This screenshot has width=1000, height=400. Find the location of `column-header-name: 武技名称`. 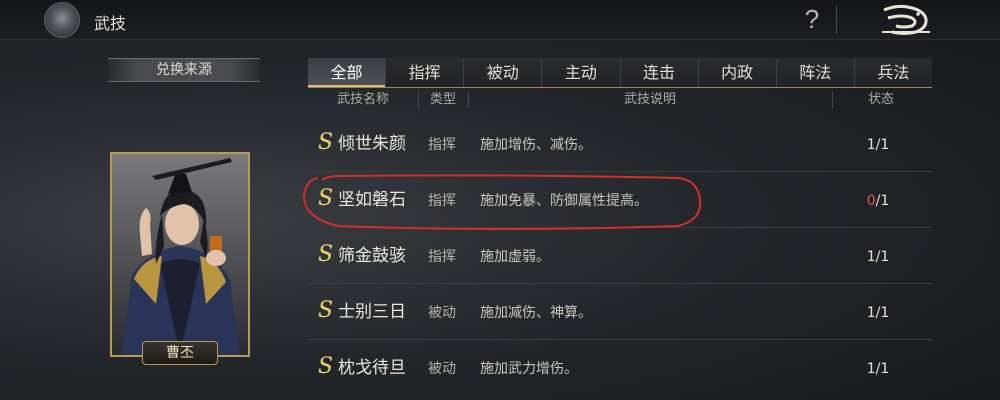

column-header-name: 武技名称 is located at coordinates (362, 99).